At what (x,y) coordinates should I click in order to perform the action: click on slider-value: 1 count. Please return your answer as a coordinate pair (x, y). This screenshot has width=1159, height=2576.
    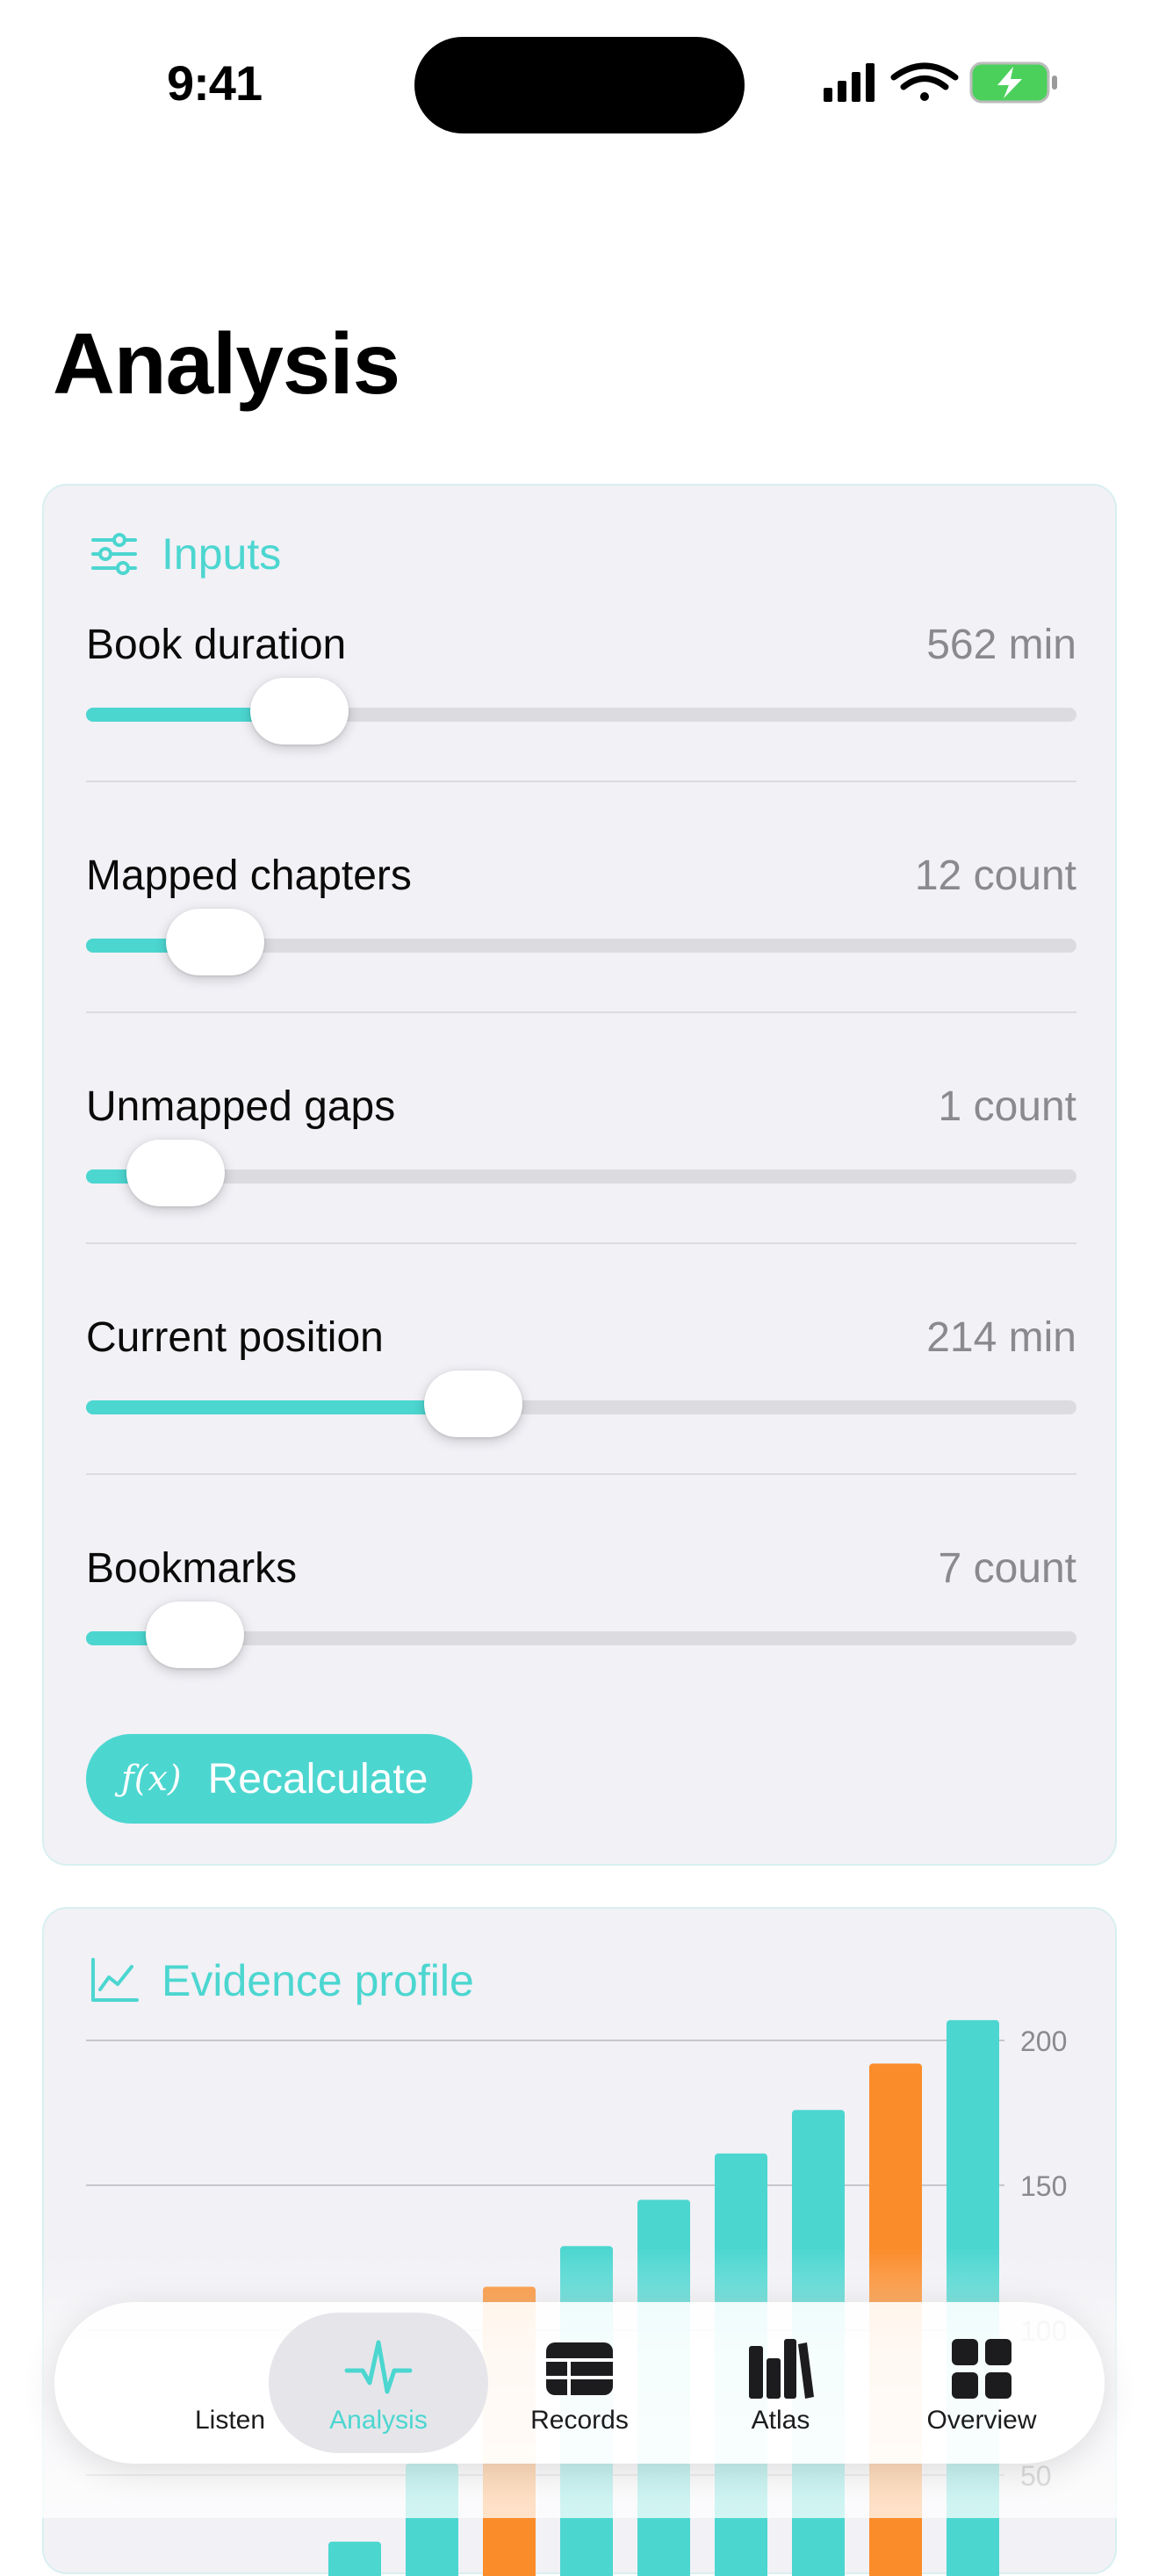
    Looking at the image, I should click on (1007, 1107).